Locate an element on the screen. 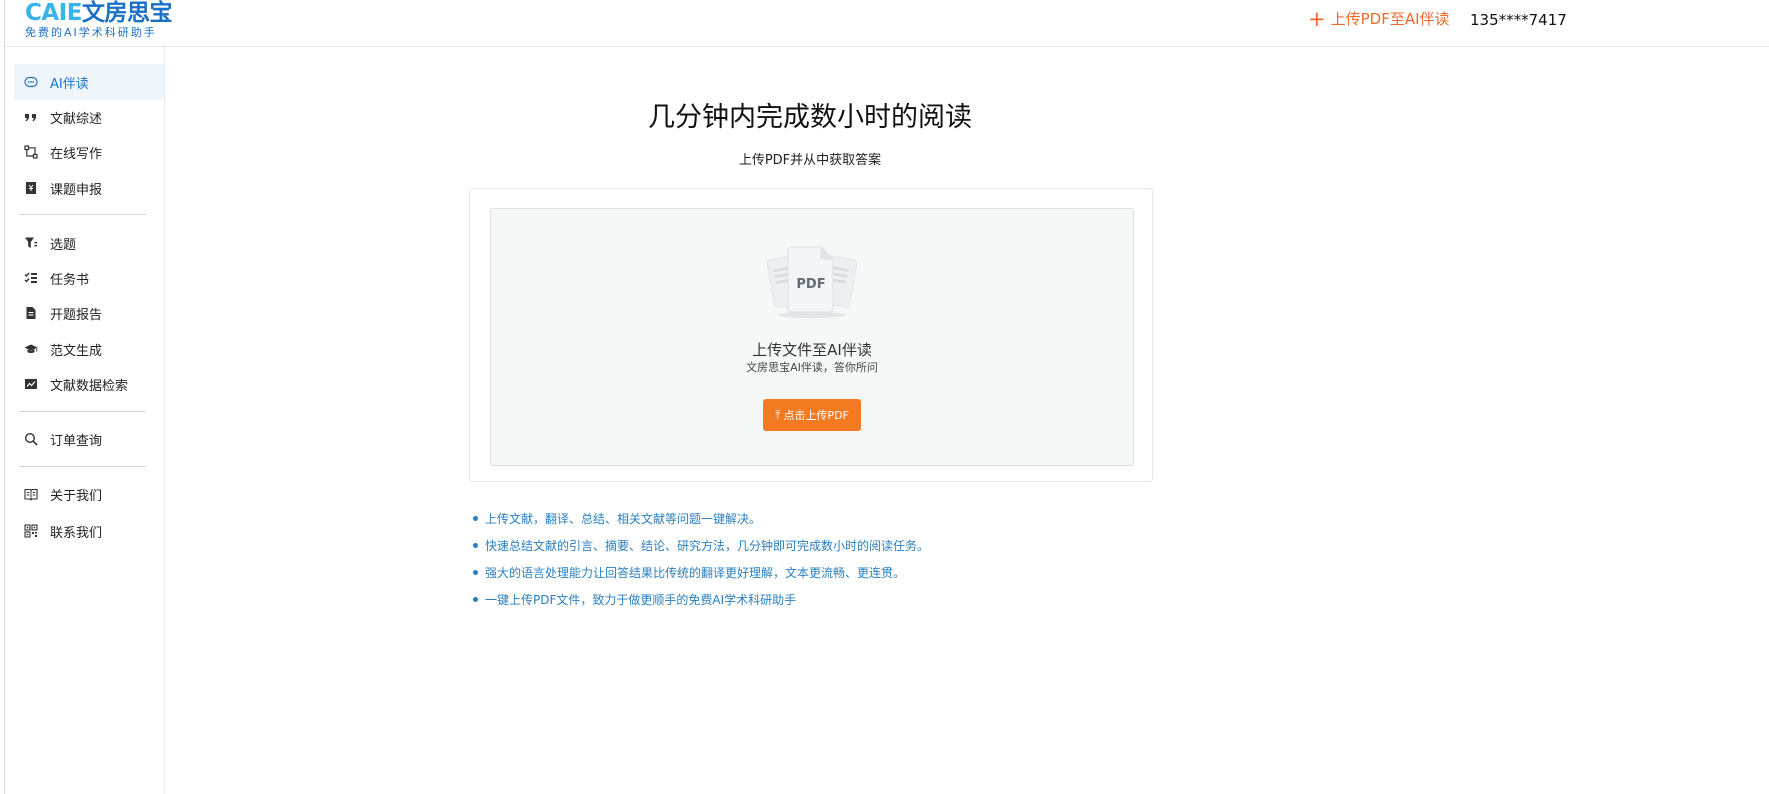 The height and width of the screenshot is (794, 1769). sidebar-item-order-query: 订单查询 is located at coordinates (89, 439).